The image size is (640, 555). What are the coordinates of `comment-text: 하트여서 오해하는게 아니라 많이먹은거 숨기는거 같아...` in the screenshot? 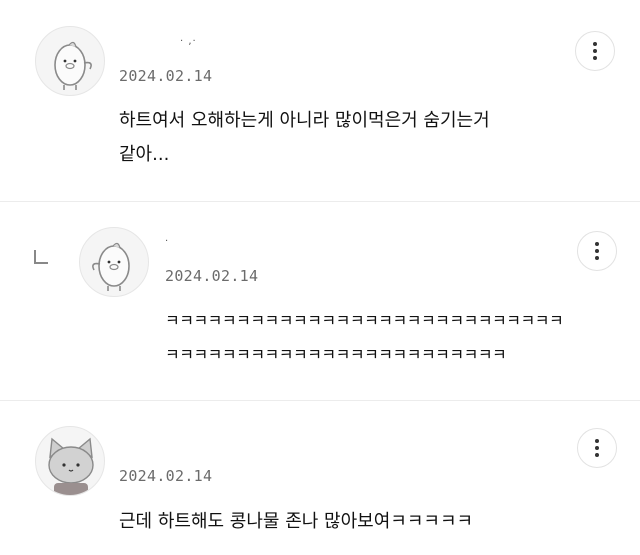 It's located at (304, 137).